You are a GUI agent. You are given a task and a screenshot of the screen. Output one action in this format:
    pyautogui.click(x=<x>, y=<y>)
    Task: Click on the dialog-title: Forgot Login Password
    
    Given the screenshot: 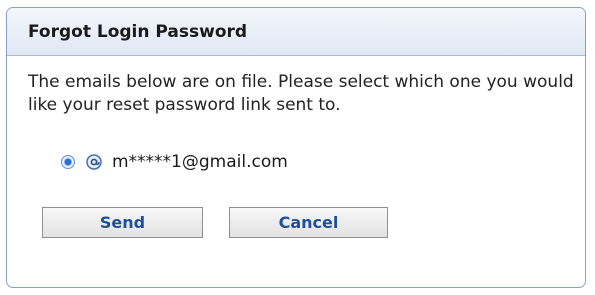 What is the action you would take?
    pyautogui.click(x=138, y=31)
    